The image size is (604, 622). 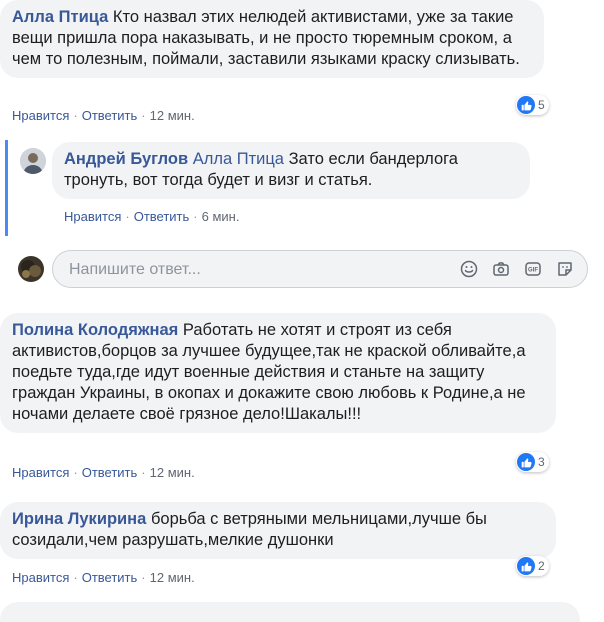 I want to click on reply-time: 6 мин., so click(x=221, y=216).